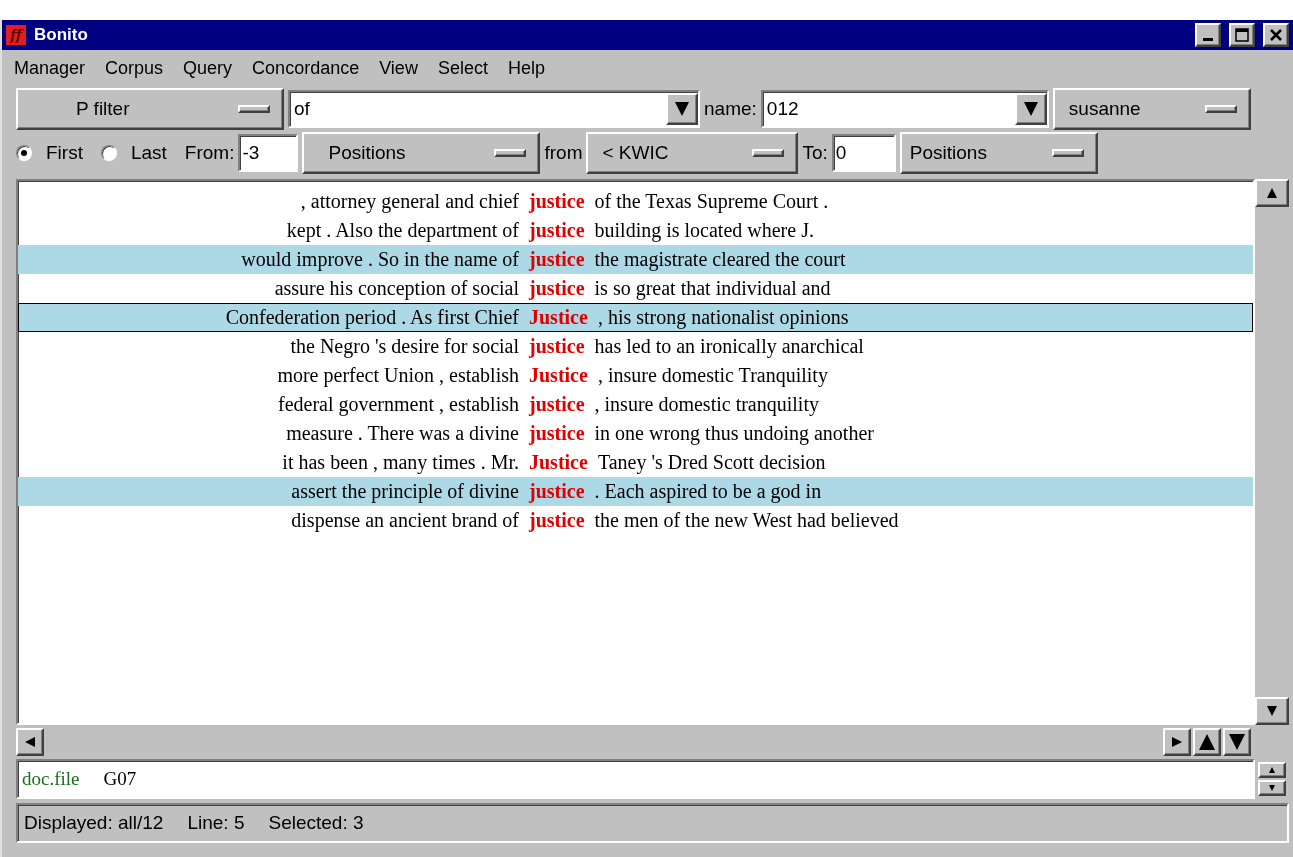 Image resolution: width=1293 pixels, height=857 pixels. I want to click on name-combobox: 012, so click(904, 109).